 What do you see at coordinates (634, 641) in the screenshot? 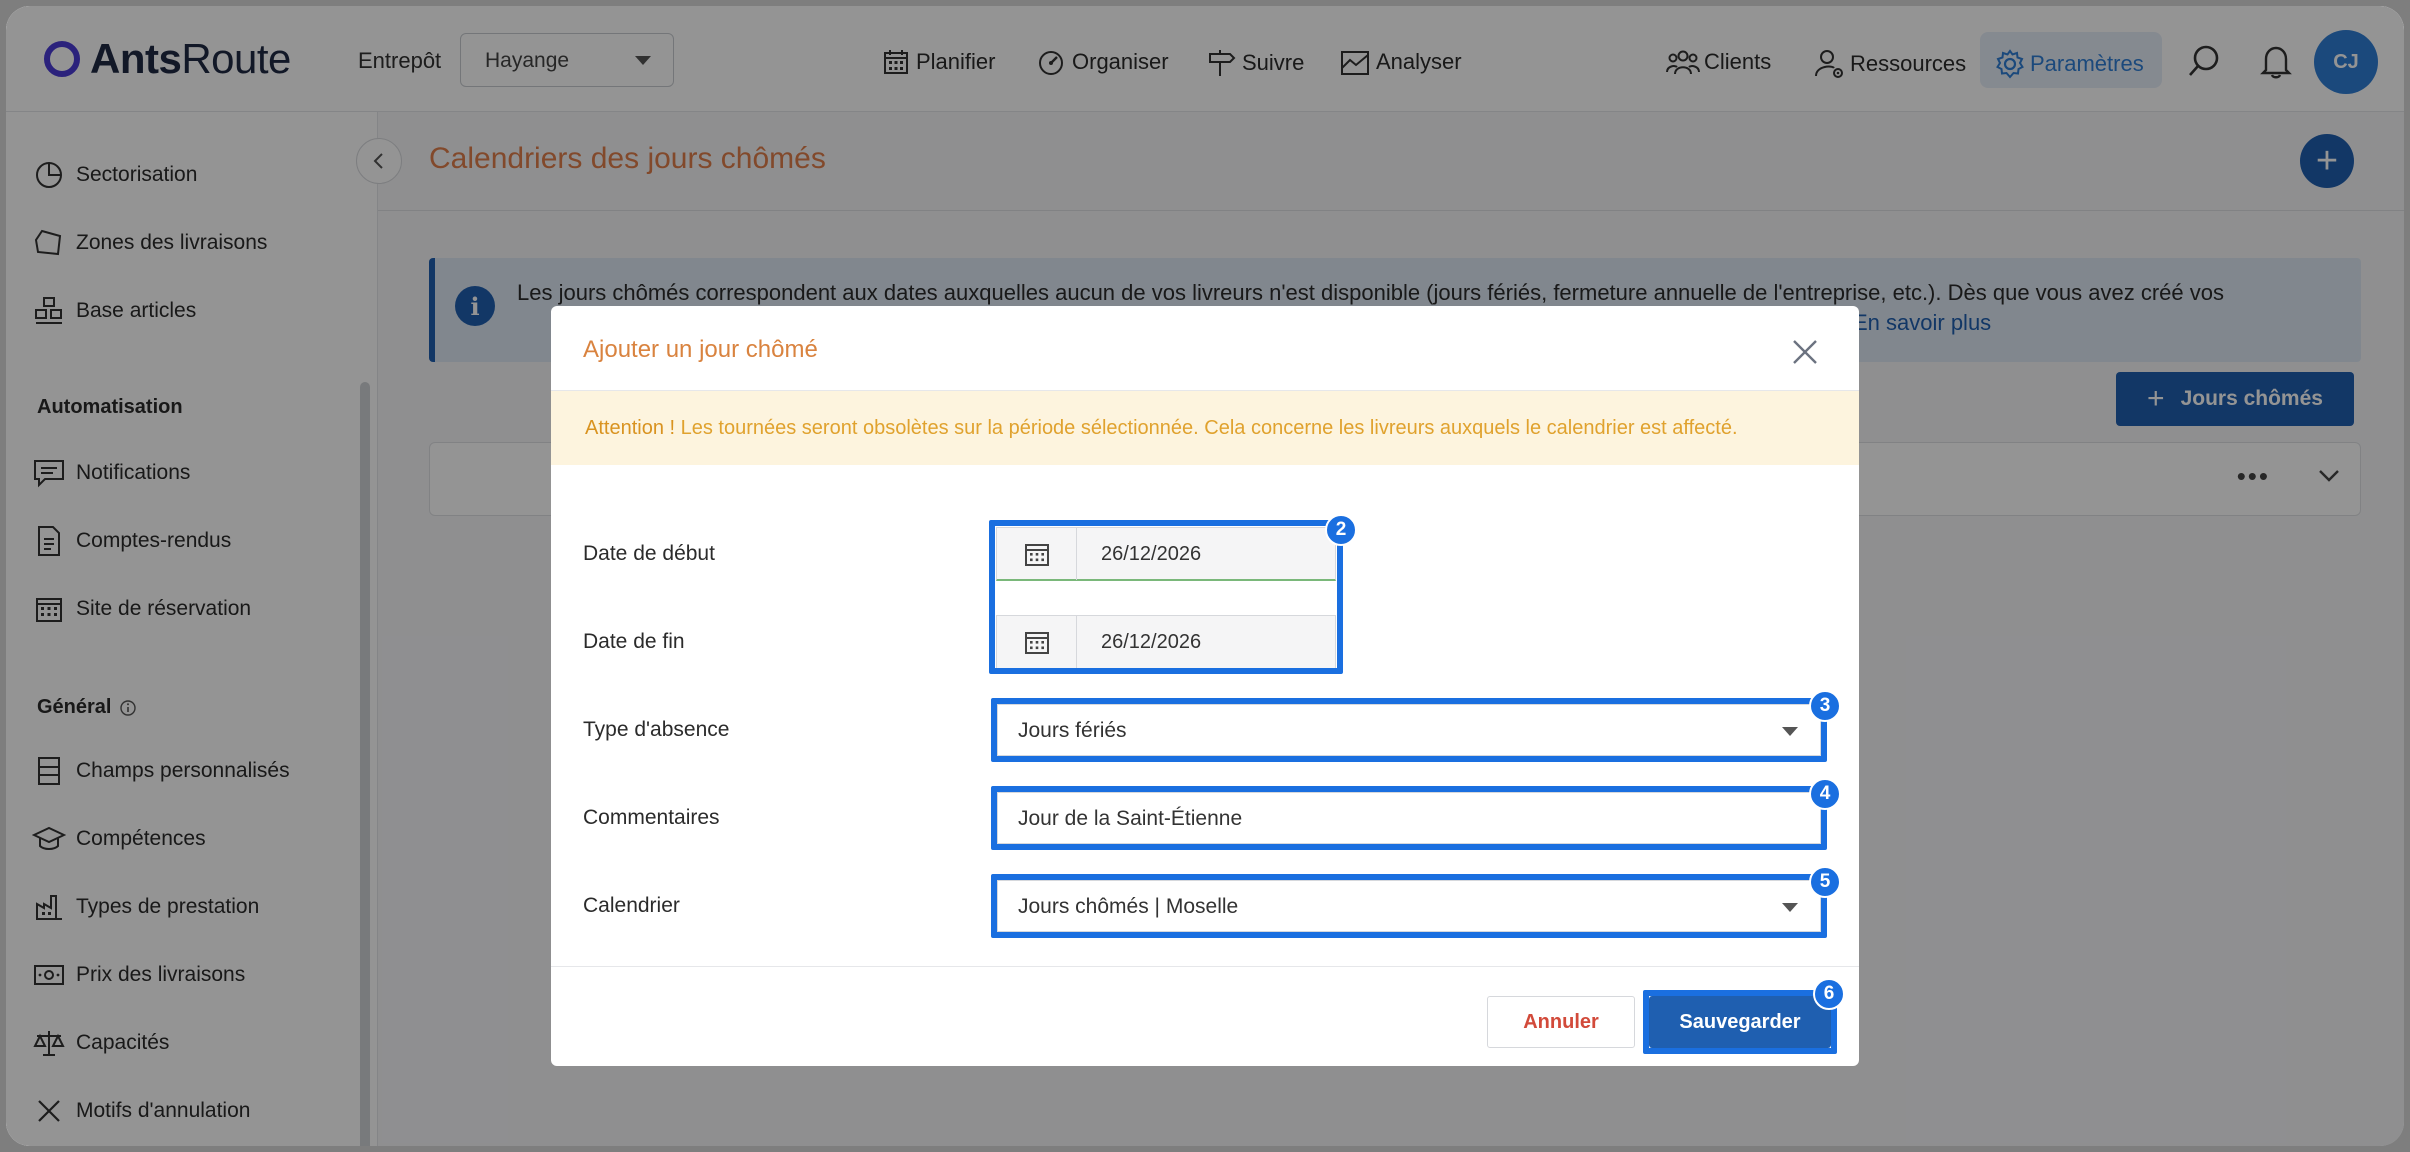
I see `end-date-label: Date de fin` at bounding box center [634, 641].